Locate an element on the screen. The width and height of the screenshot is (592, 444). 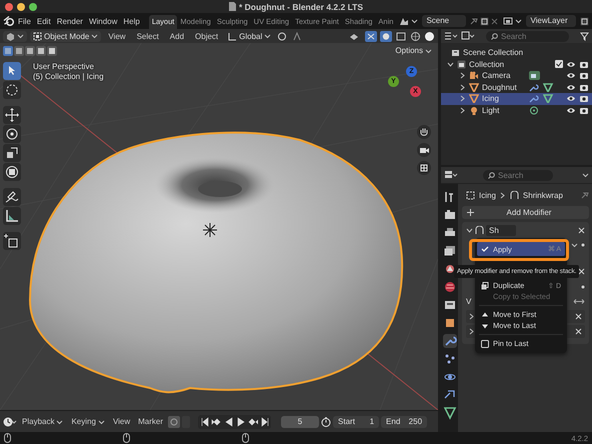
menu-item: Window is located at coordinates (103, 21).